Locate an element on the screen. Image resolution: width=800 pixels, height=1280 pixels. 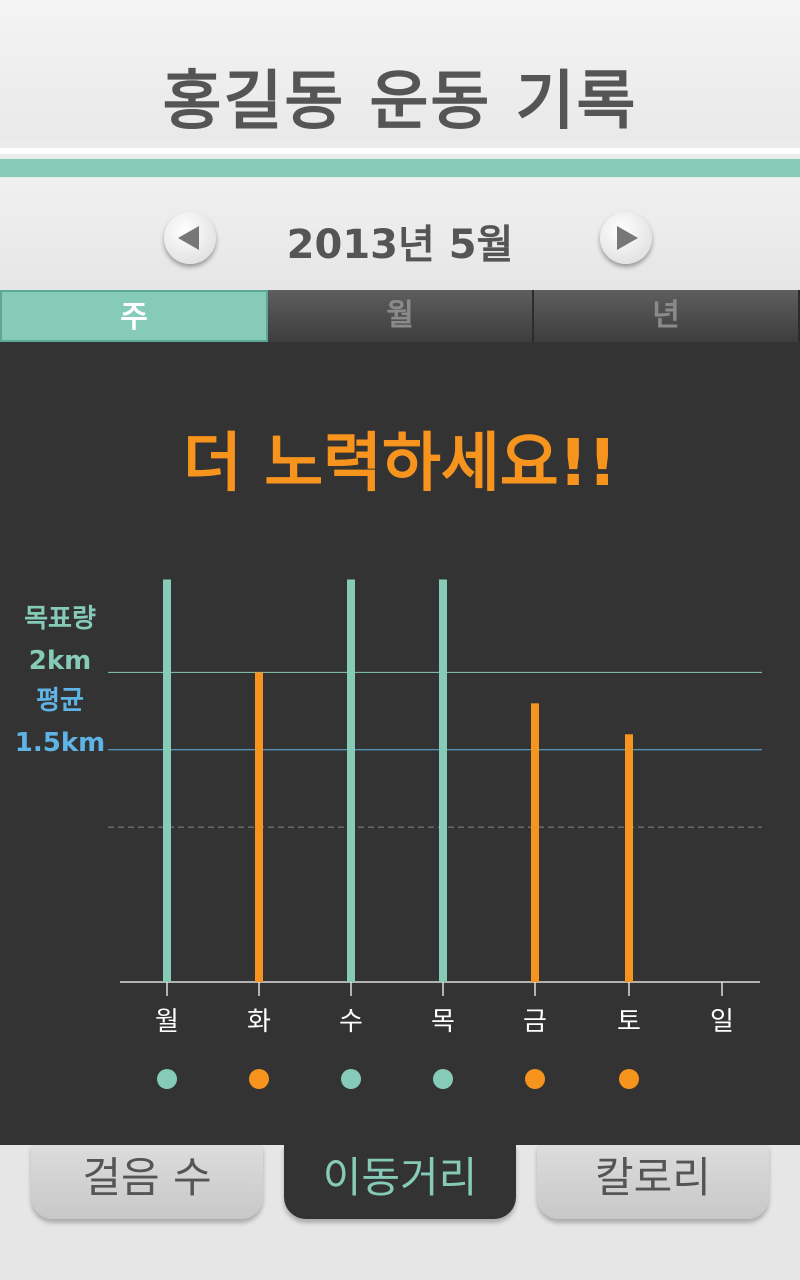
triangle-right-icon is located at coordinates (627, 238).